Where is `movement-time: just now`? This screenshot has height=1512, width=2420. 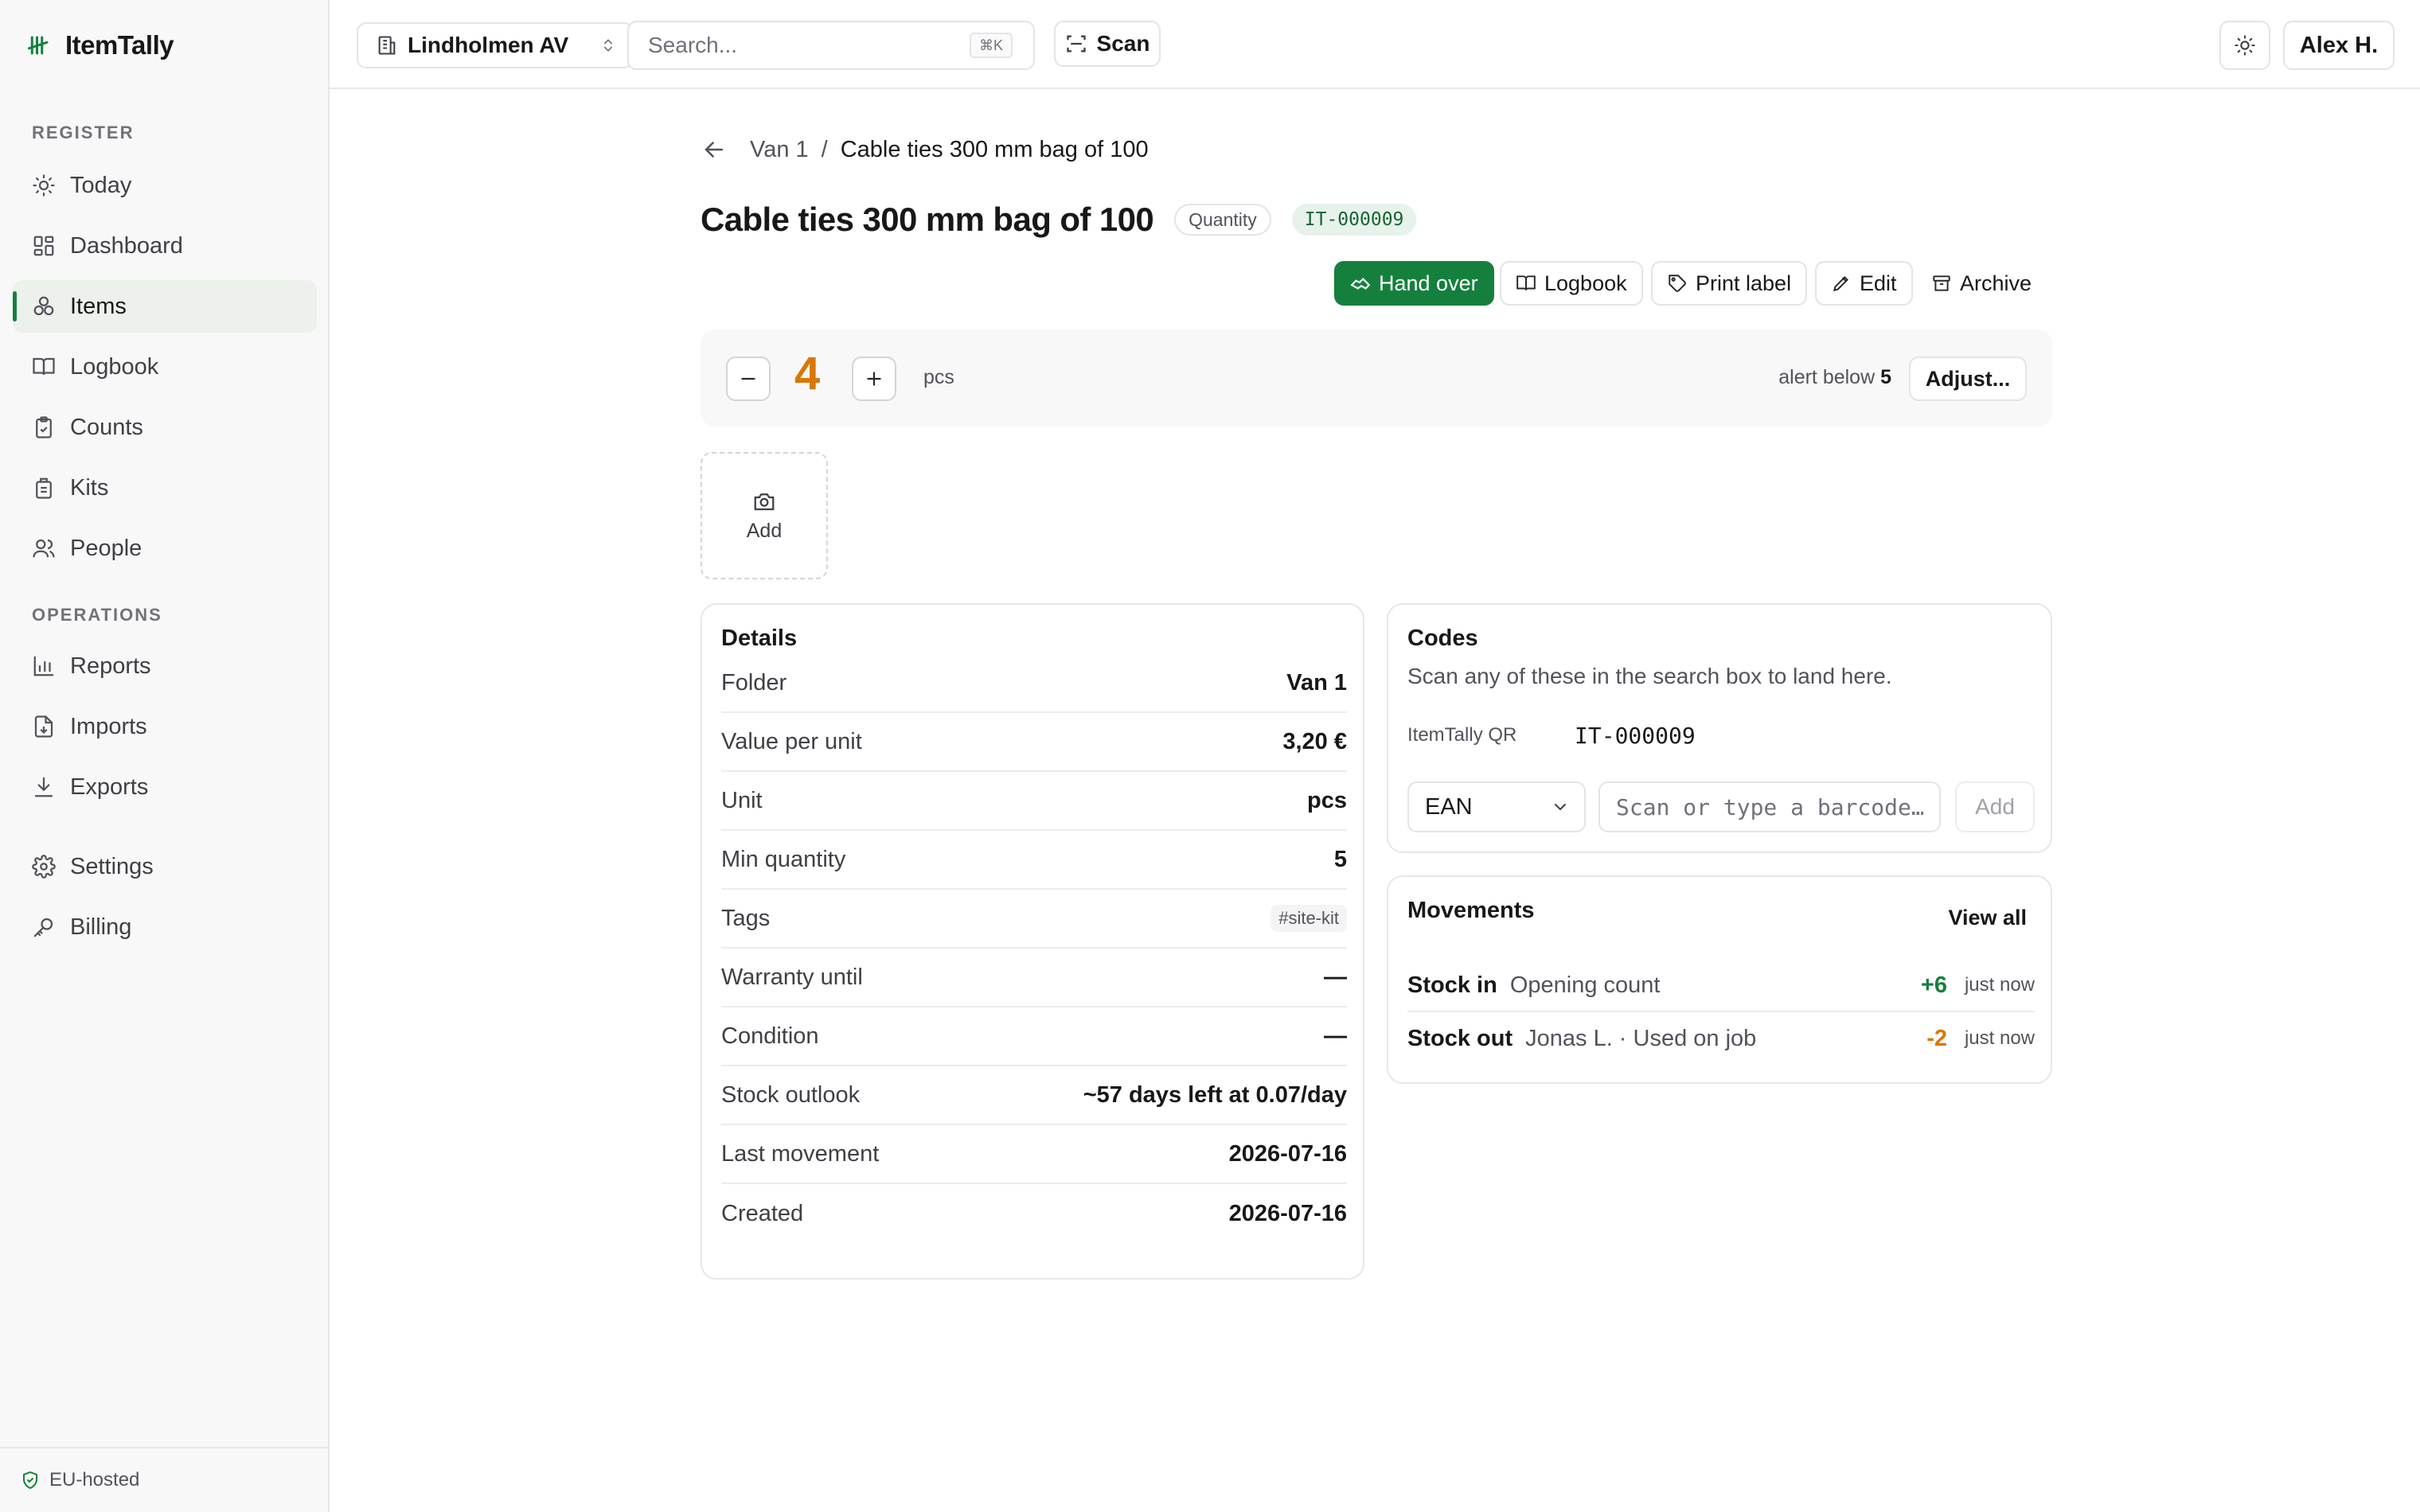 movement-time: just now is located at coordinates (1999, 985).